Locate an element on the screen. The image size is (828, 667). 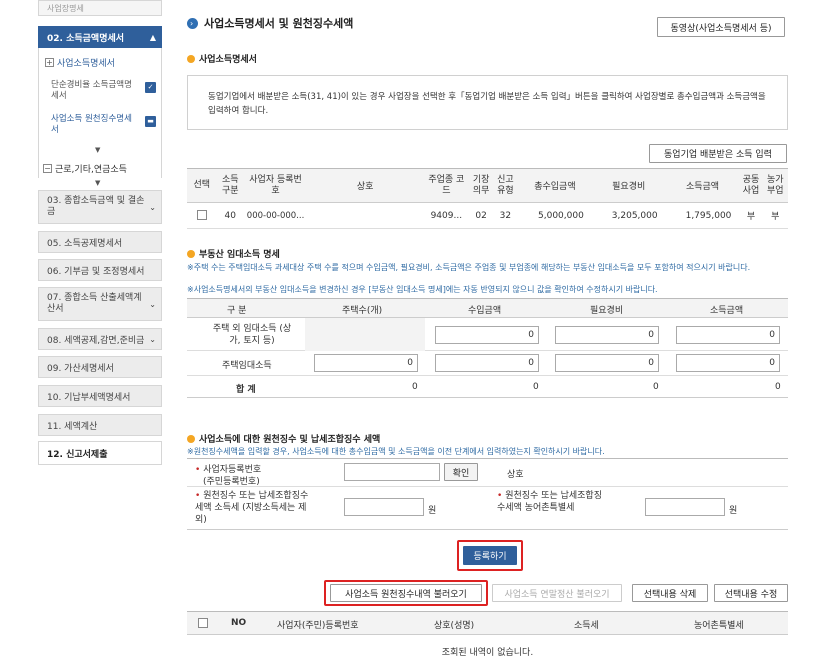
sidebar-item-top: 사업장명세 is located at coordinates (100, 8).